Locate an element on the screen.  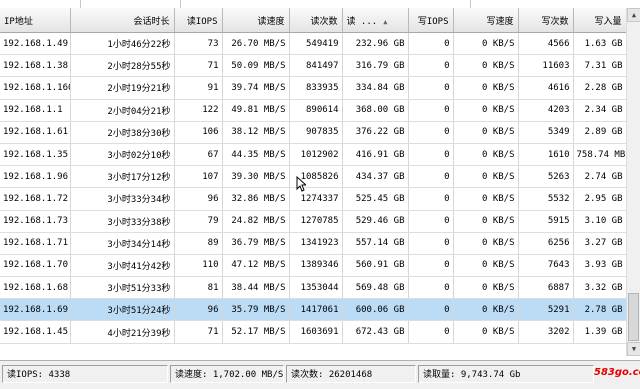
table-cell: 26.70 MB/S is located at coordinates (256, 44).